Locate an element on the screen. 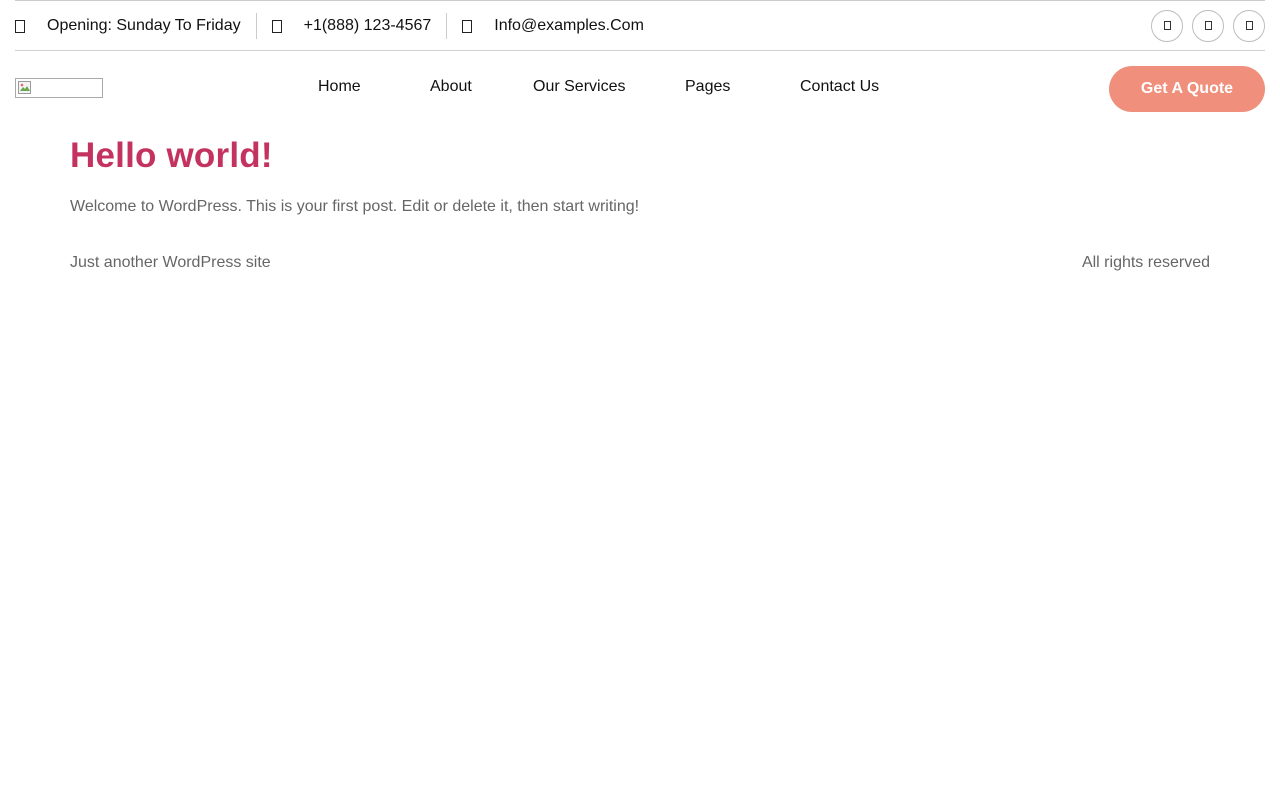  post-title: Hello world! is located at coordinates (171, 156).